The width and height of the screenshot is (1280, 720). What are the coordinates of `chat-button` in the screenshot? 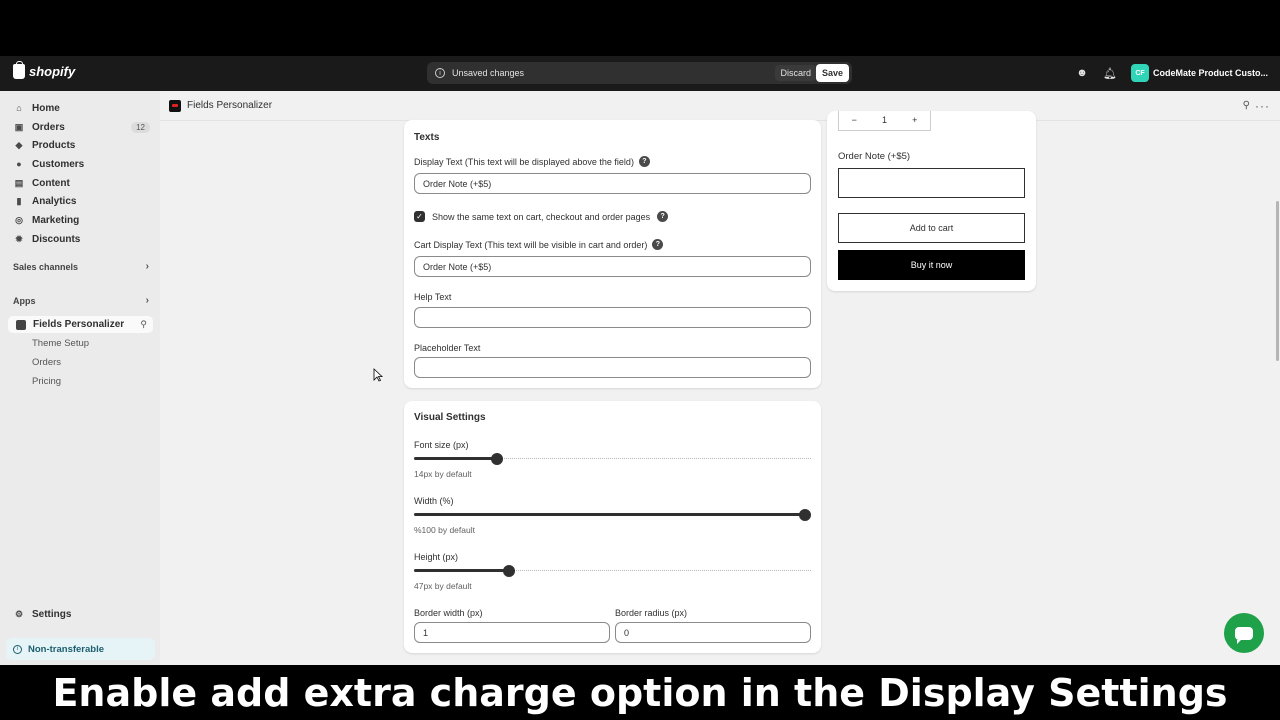 It's located at (1244, 633).